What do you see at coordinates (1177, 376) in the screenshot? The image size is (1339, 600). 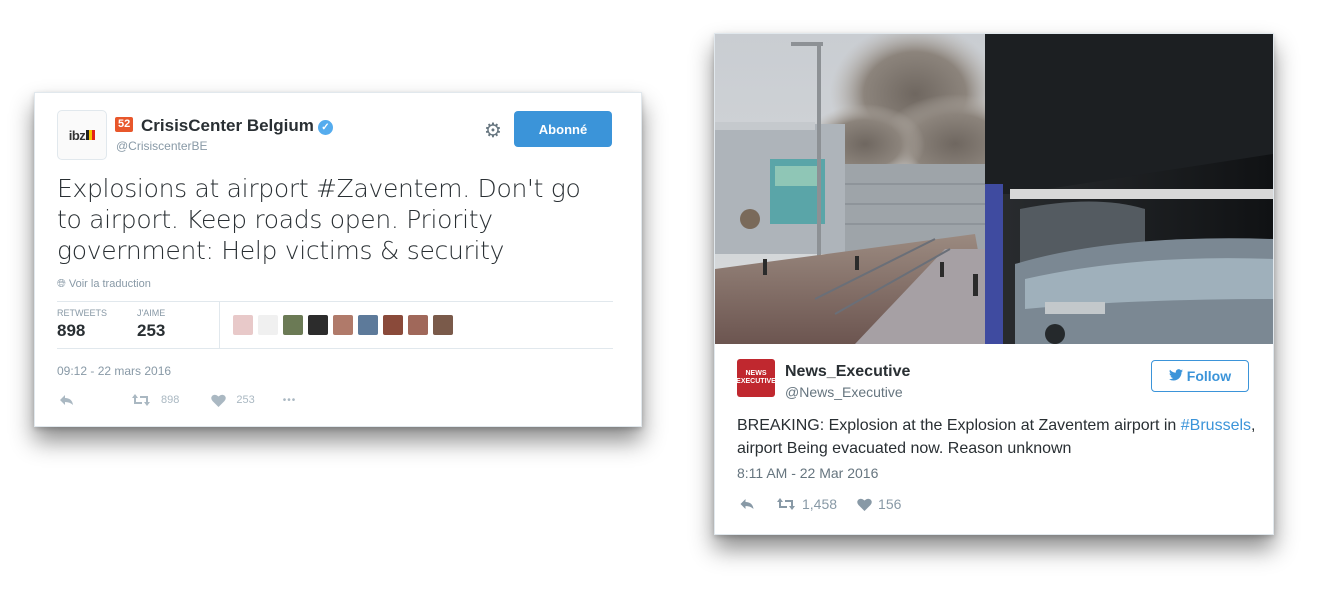 I see `twitter-bird-icon` at bounding box center [1177, 376].